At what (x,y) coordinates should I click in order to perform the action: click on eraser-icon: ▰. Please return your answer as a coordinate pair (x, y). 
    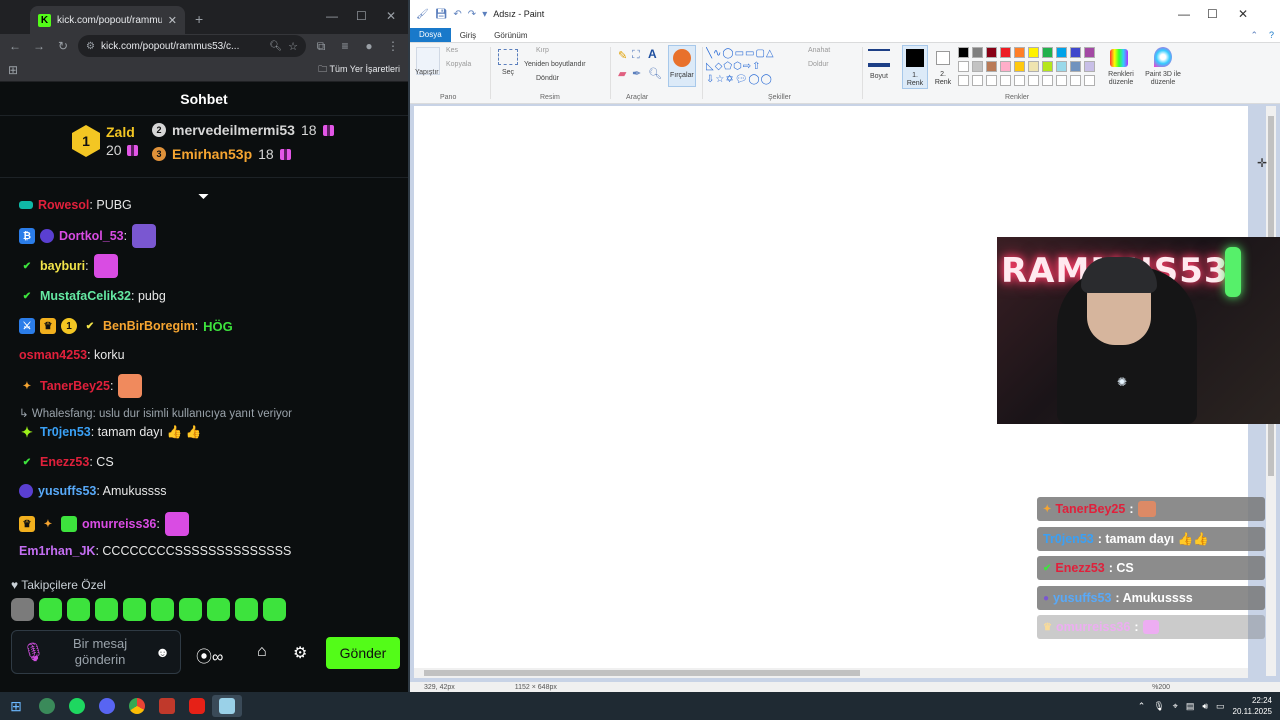
    Looking at the image, I should click on (622, 73).